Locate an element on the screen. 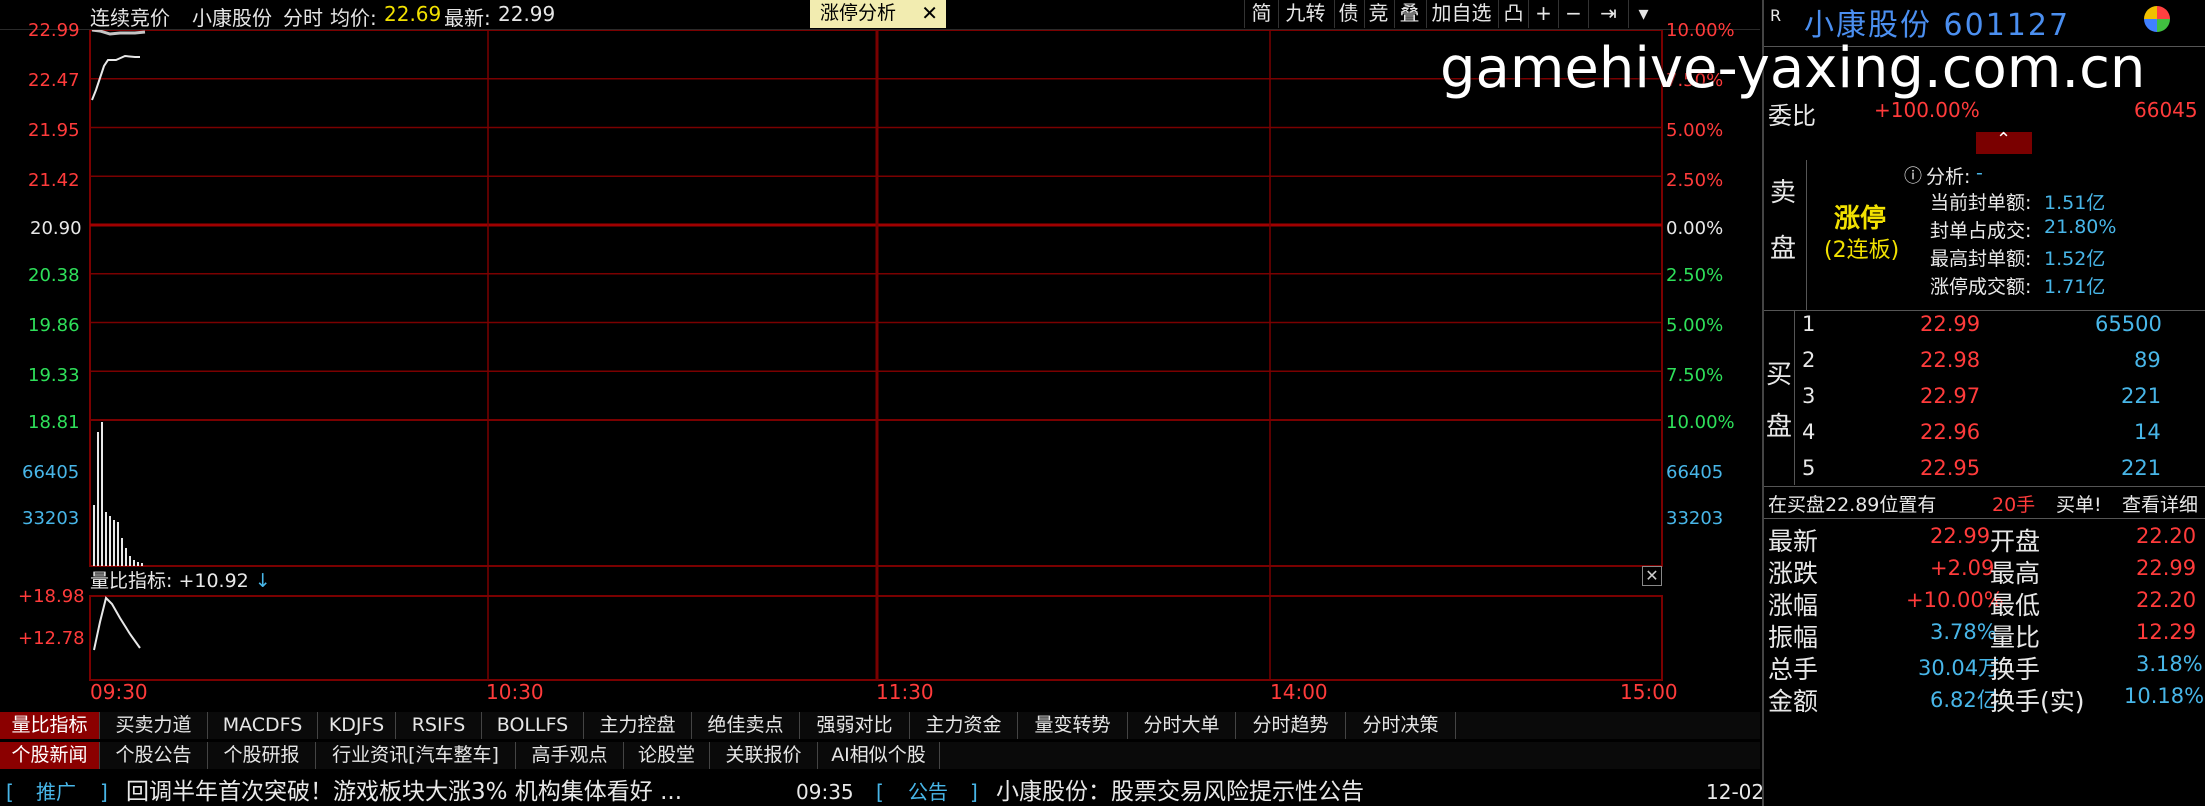 Image resolution: width=2205 pixels, height=806 pixels. indicator-tab: 量变转势 is located at coordinates (1073, 725).